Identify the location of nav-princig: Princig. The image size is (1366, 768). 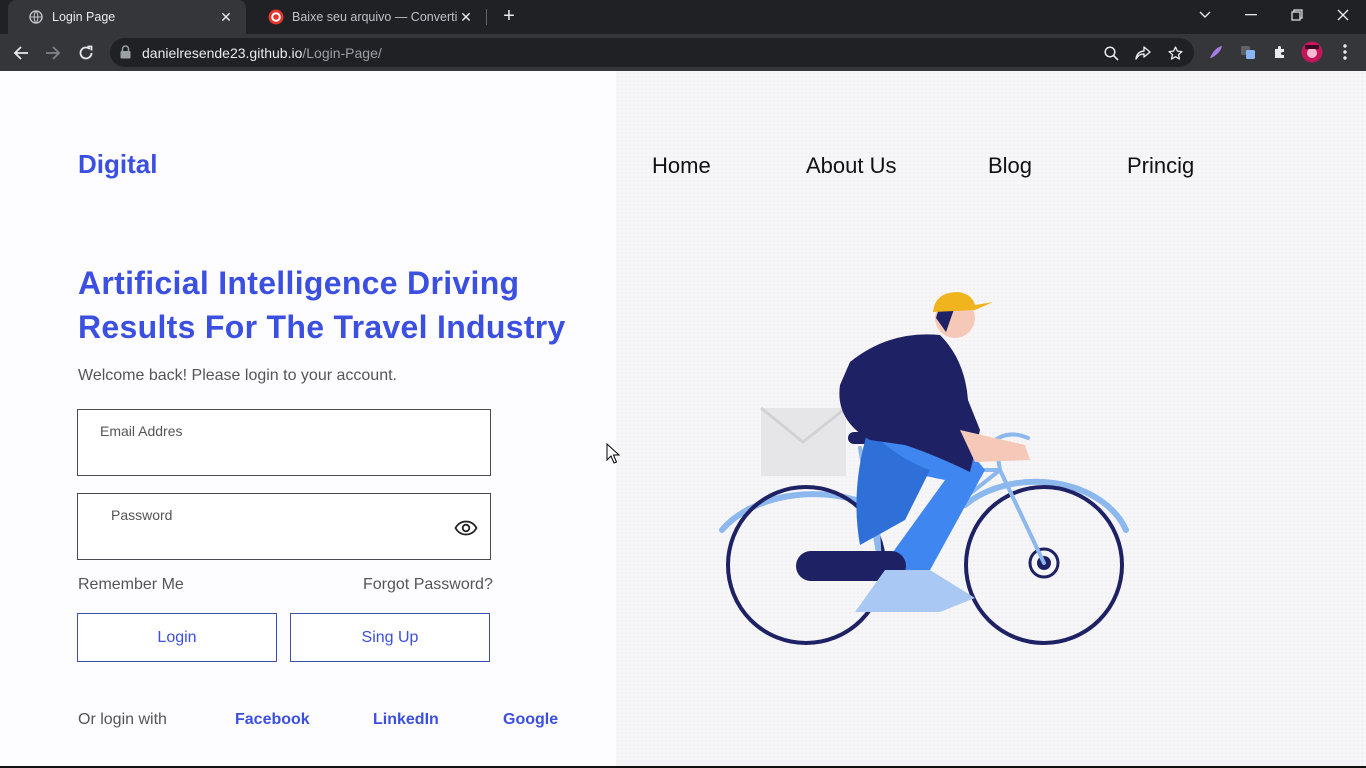
(1160, 166).